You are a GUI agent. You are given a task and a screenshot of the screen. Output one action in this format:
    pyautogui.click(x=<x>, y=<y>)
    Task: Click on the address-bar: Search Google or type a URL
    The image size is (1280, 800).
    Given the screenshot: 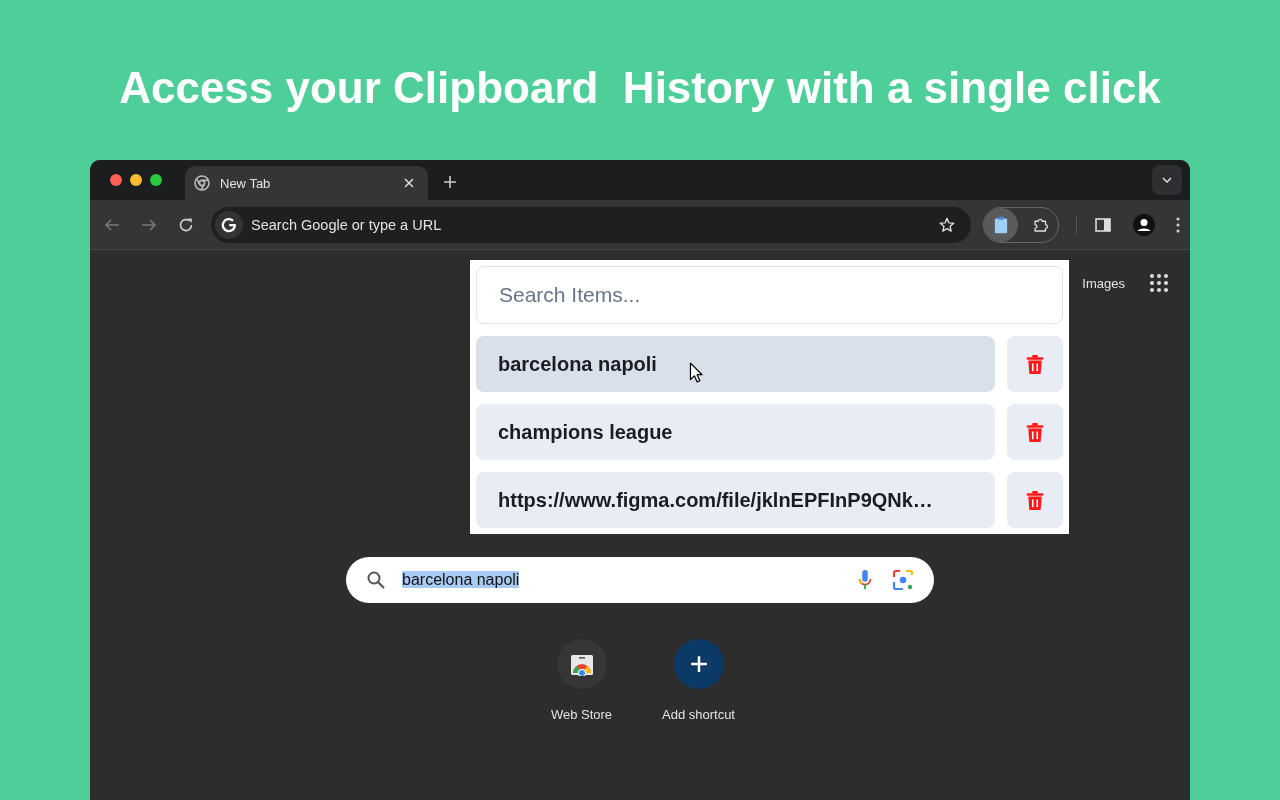 What is the action you would take?
    pyautogui.click(x=591, y=224)
    